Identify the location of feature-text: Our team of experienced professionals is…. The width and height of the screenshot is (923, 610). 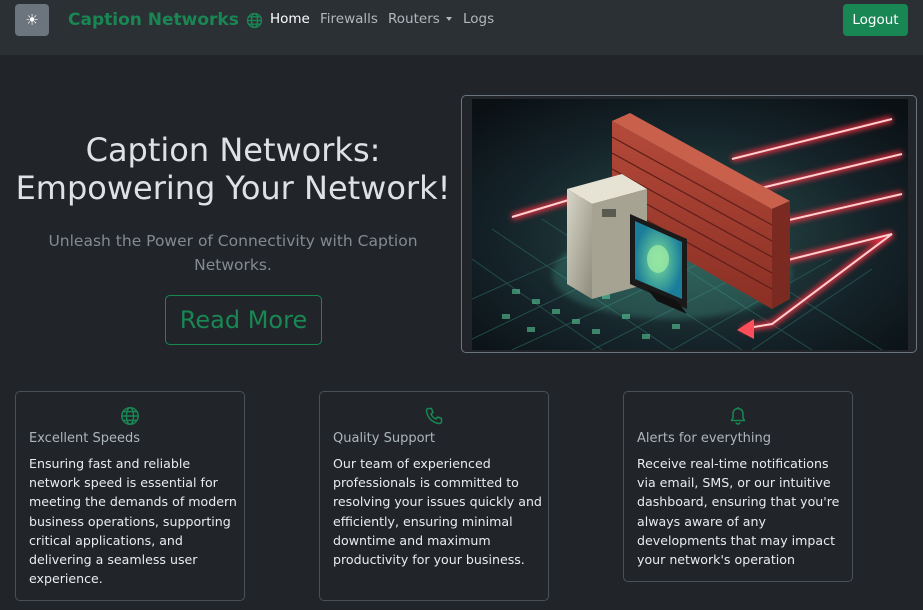
(437, 512).